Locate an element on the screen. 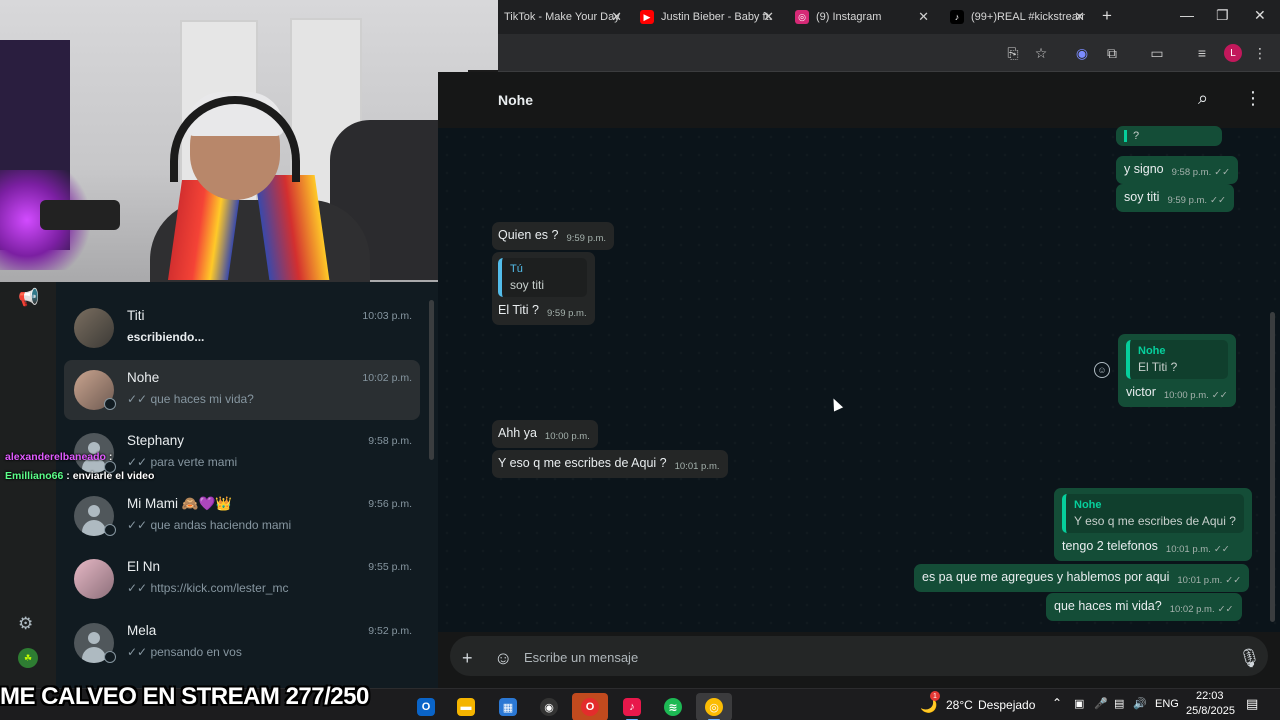 Image resolution: width=1280 pixels, height=720 pixels. chat-item-mela: Mela 9:52 p.m. ✓✓ pensando en vos is located at coordinates (242, 643).